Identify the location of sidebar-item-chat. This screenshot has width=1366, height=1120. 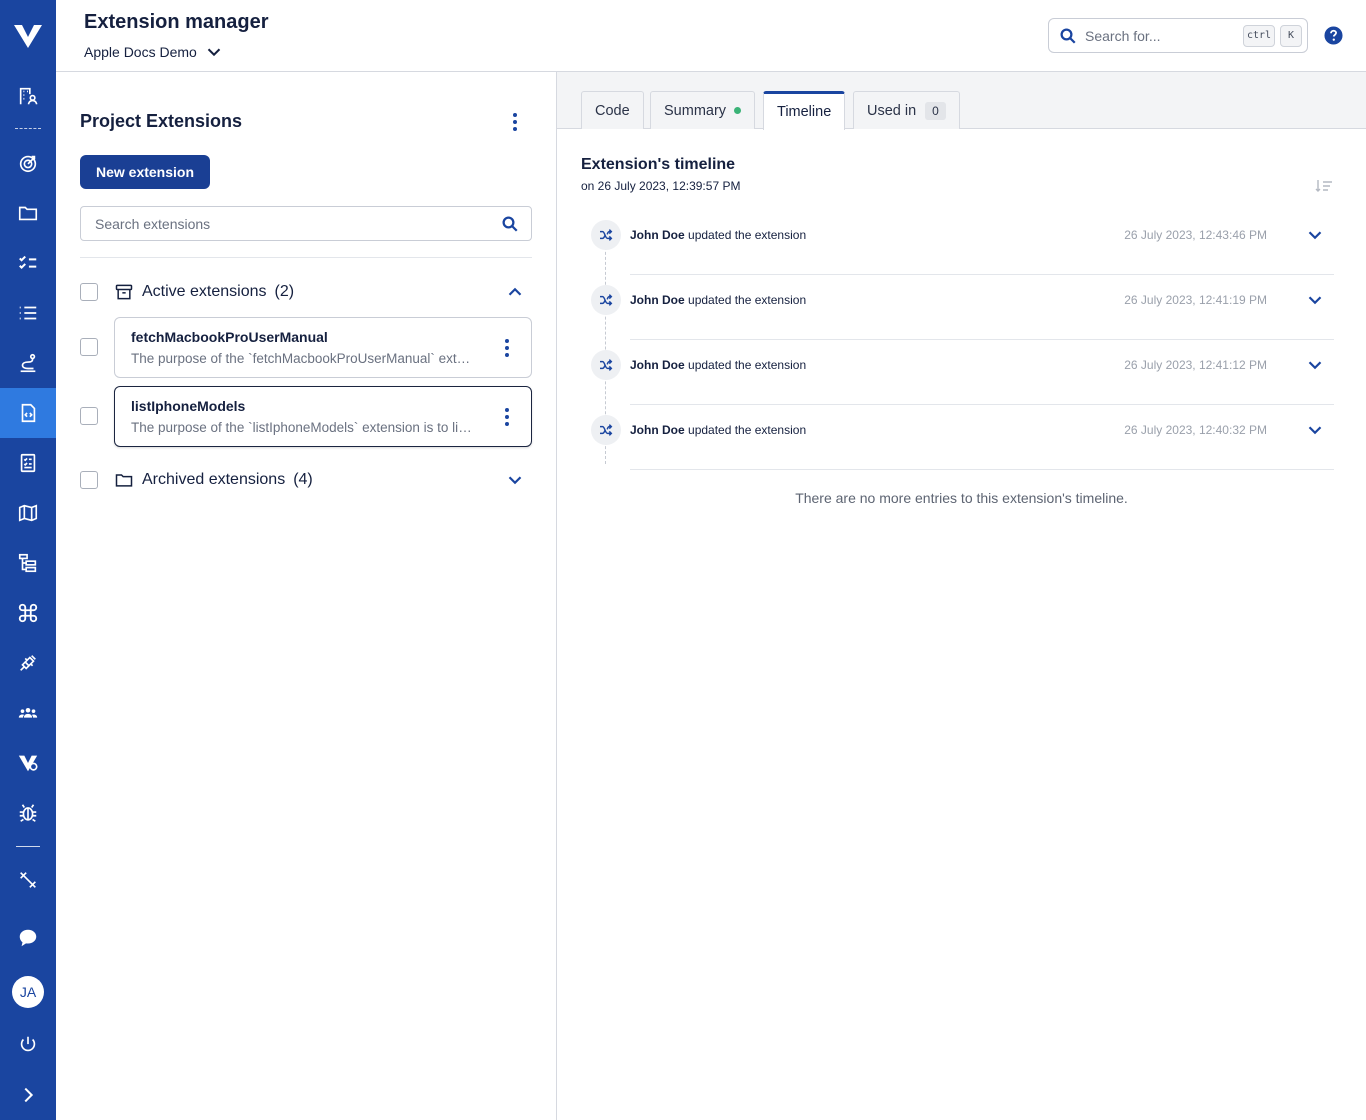
(28, 938).